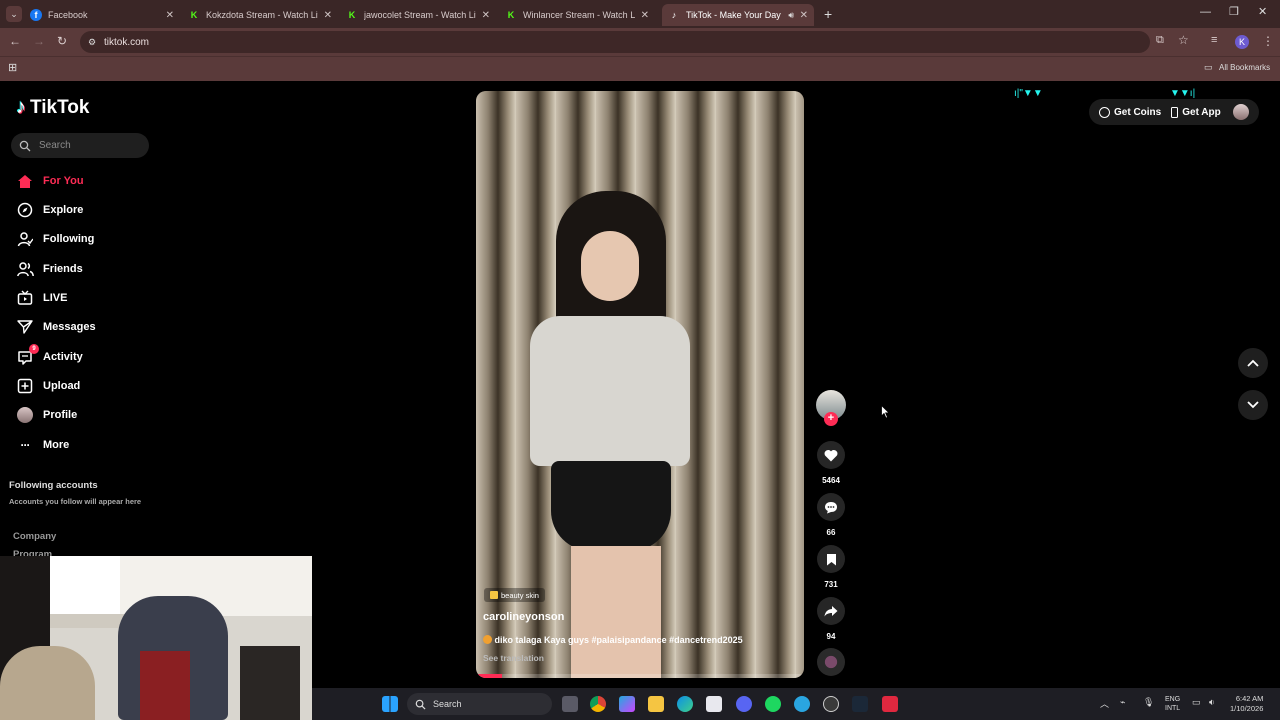 The width and height of the screenshot is (1280, 720). Describe the element at coordinates (1104, 703) in the screenshot. I see `tray-chevron-up-icon: ︿` at that location.